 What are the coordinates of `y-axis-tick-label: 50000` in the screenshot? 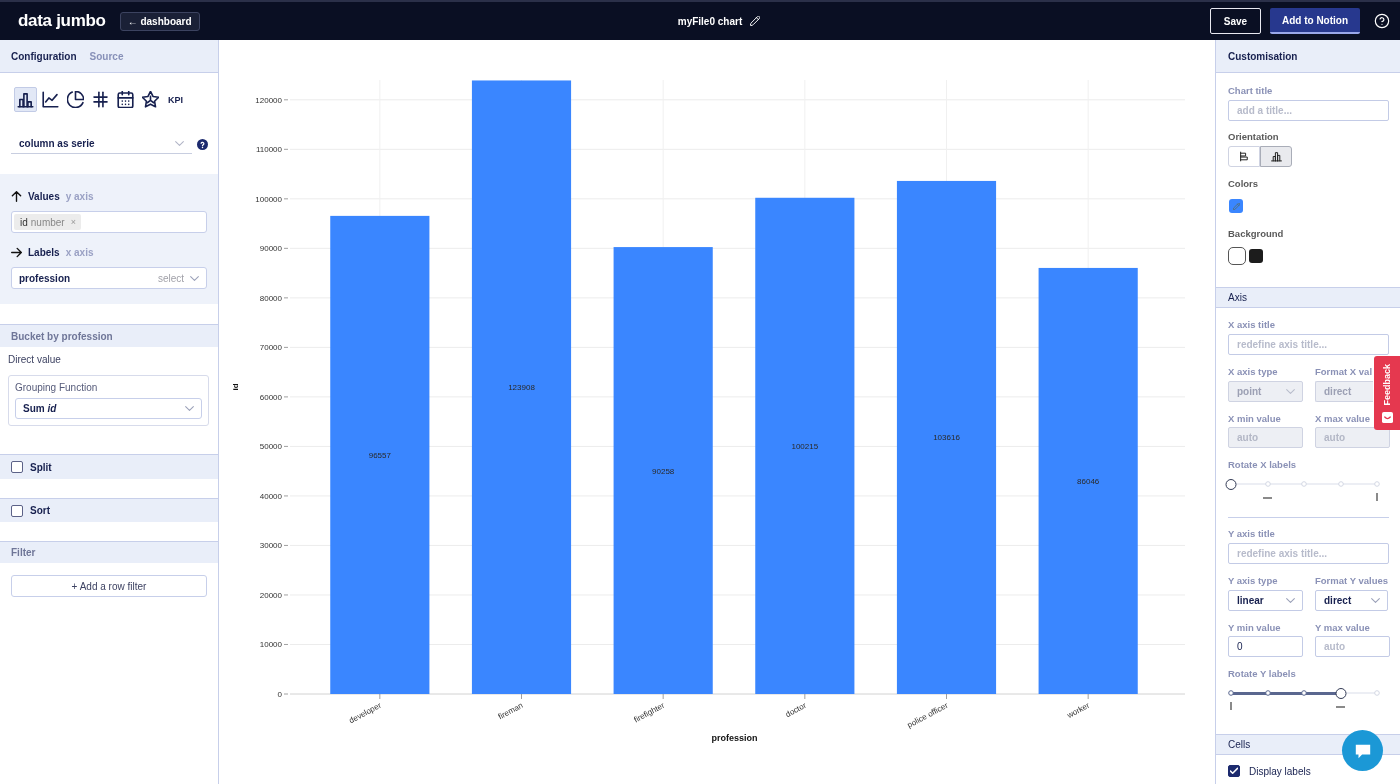 It's located at (270, 447).